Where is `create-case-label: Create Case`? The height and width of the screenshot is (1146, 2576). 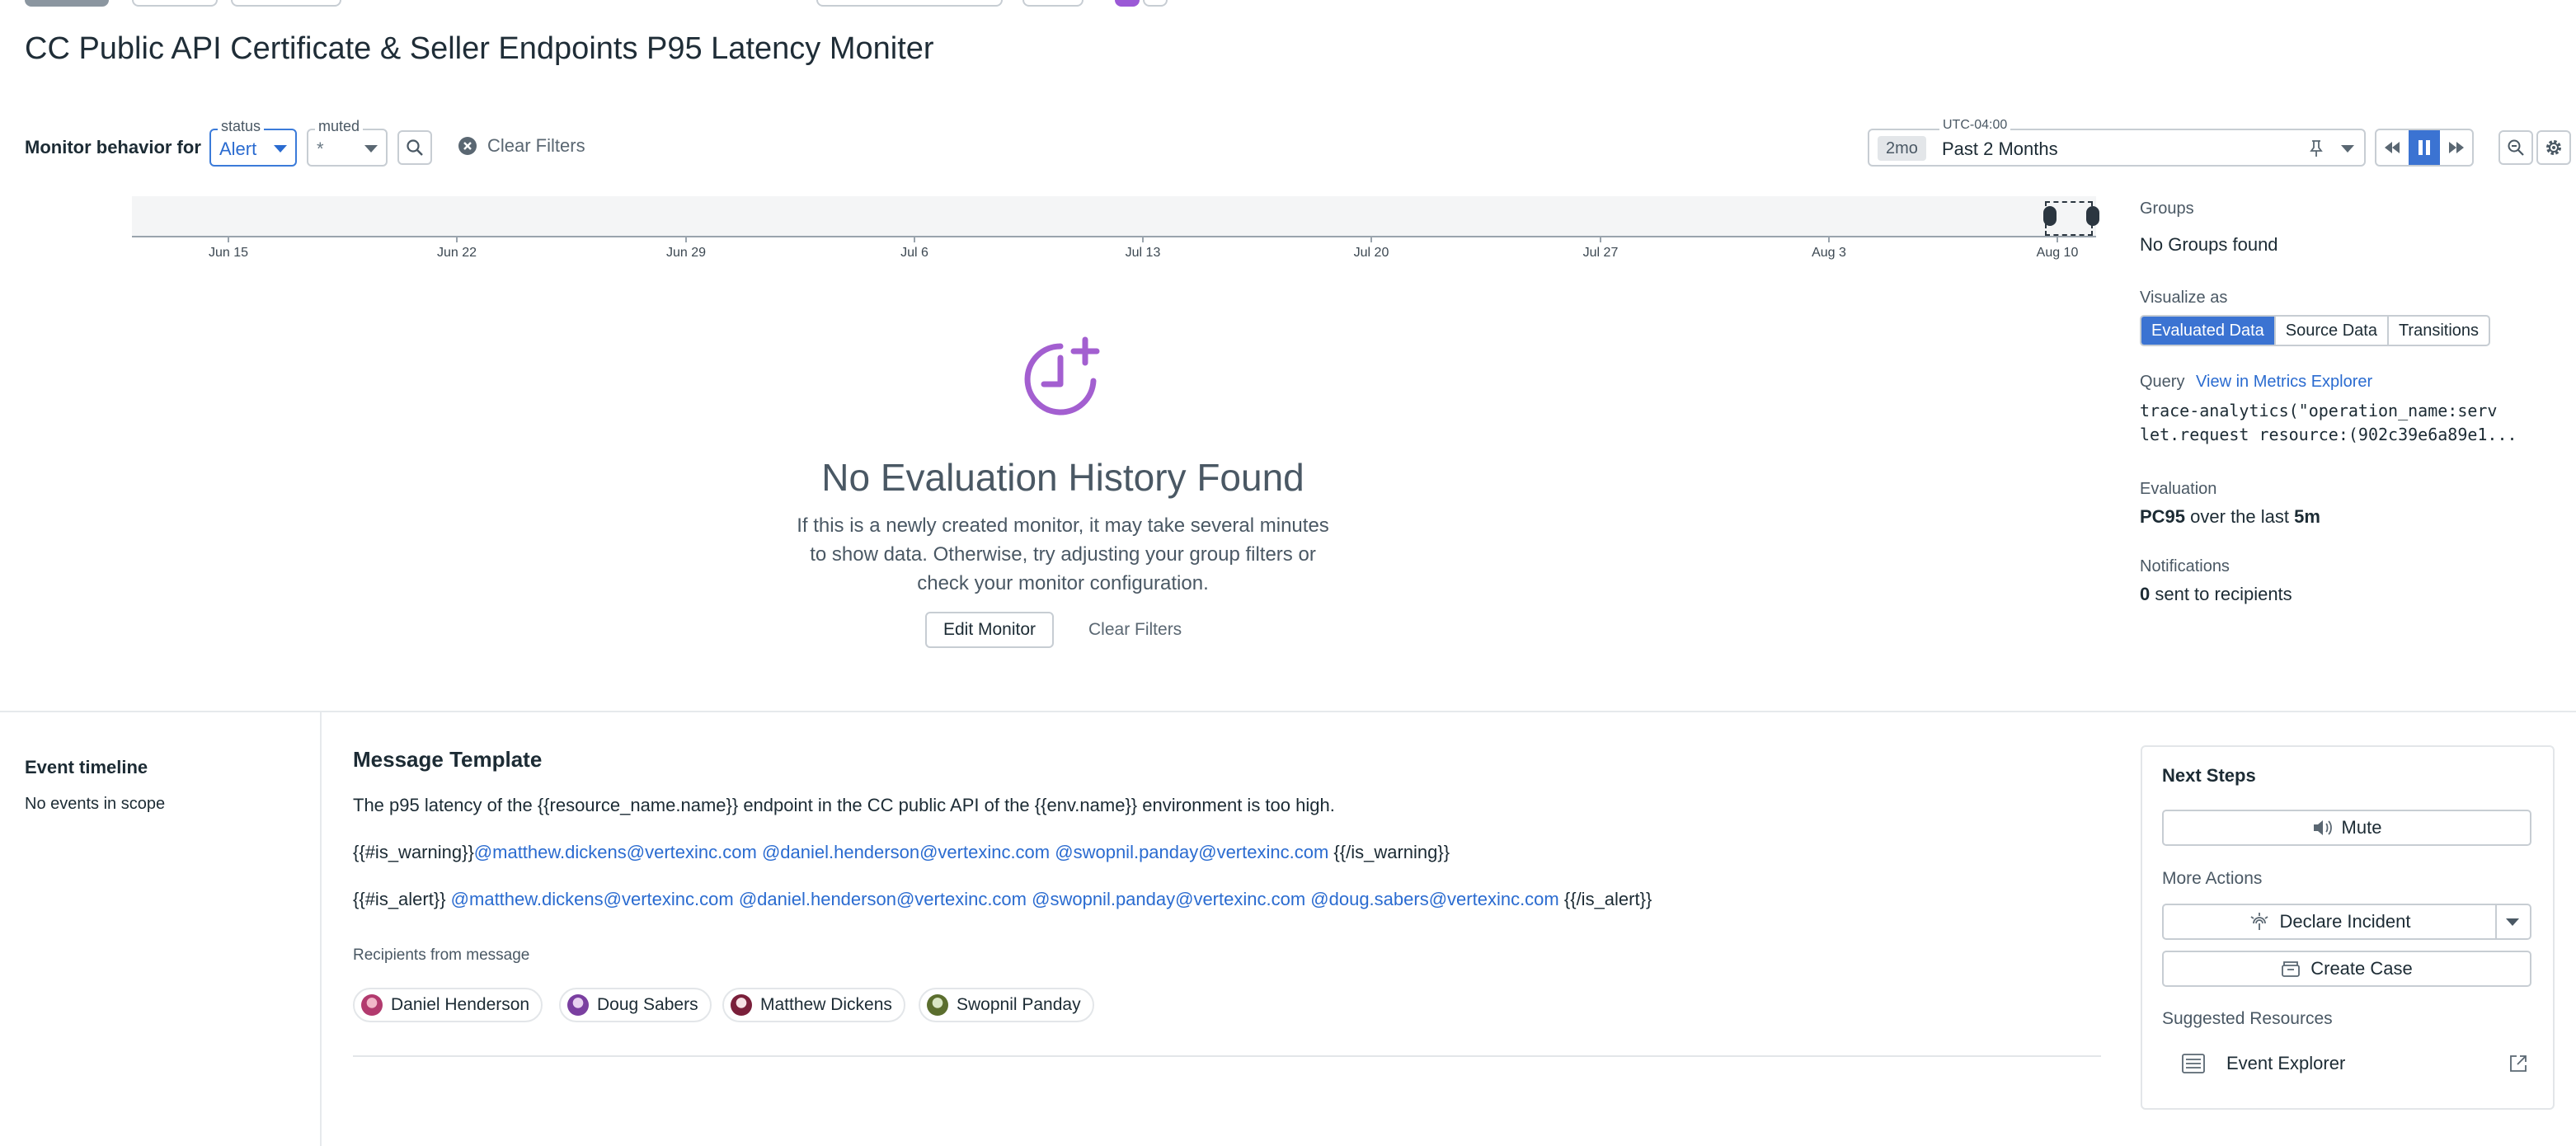 create-case-label: Create Case is located at coordinates (2361, 969).